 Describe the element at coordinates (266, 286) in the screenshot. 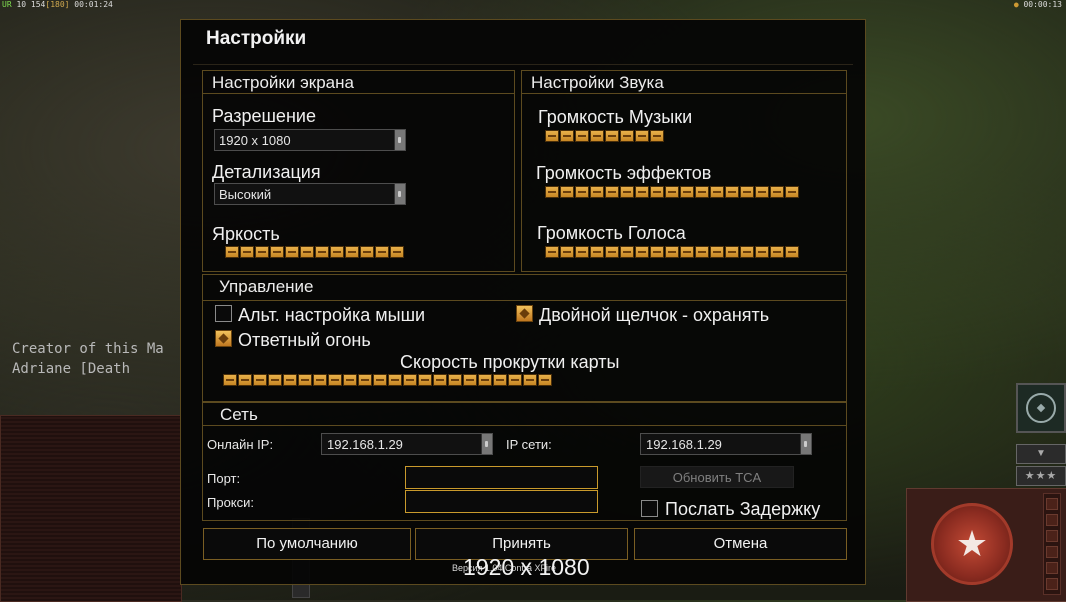

I see `control-heading: Управление` at that location.